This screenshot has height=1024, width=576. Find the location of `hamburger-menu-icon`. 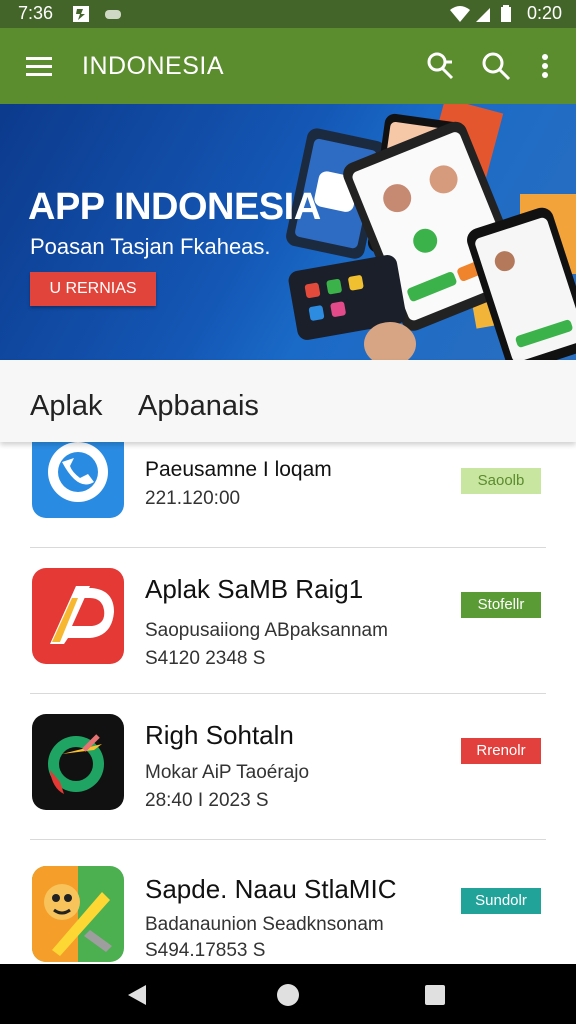

hamburger-menu-icon is located at coordinates (39, 66).